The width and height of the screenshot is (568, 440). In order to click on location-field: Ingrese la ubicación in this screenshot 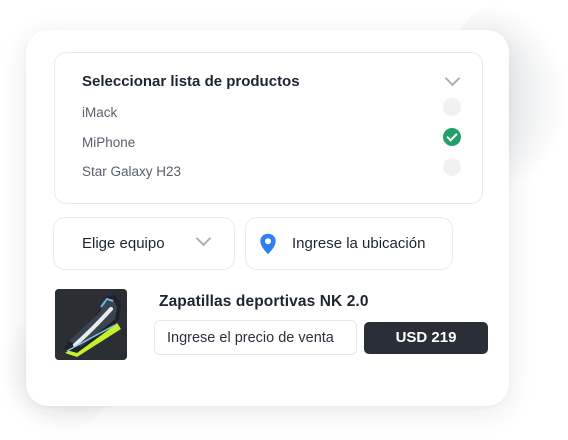, I will do `click(349, 243)`.